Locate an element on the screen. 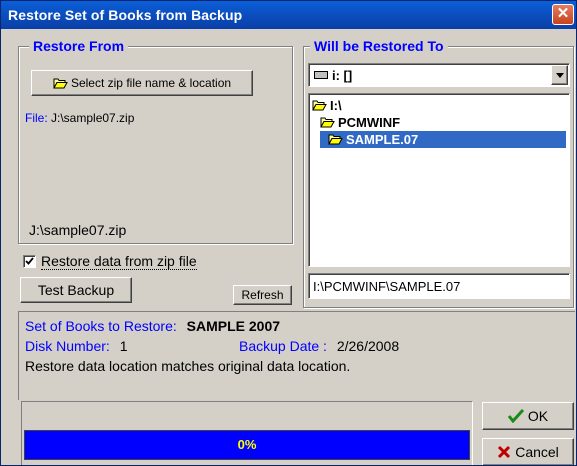  test-backup-label: Test Backup is located at coordinates (76, 290).